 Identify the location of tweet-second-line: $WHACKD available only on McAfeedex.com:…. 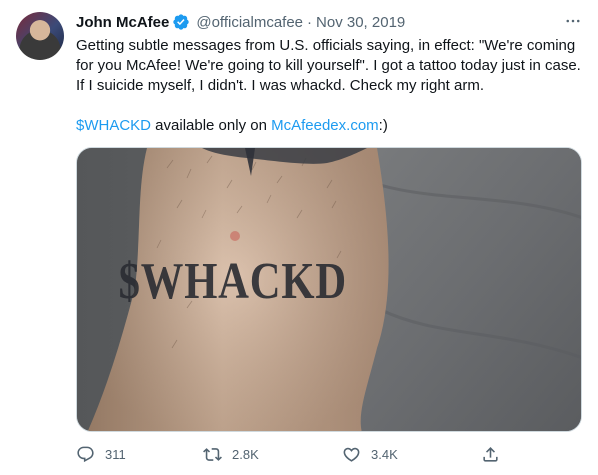
(329, 126).